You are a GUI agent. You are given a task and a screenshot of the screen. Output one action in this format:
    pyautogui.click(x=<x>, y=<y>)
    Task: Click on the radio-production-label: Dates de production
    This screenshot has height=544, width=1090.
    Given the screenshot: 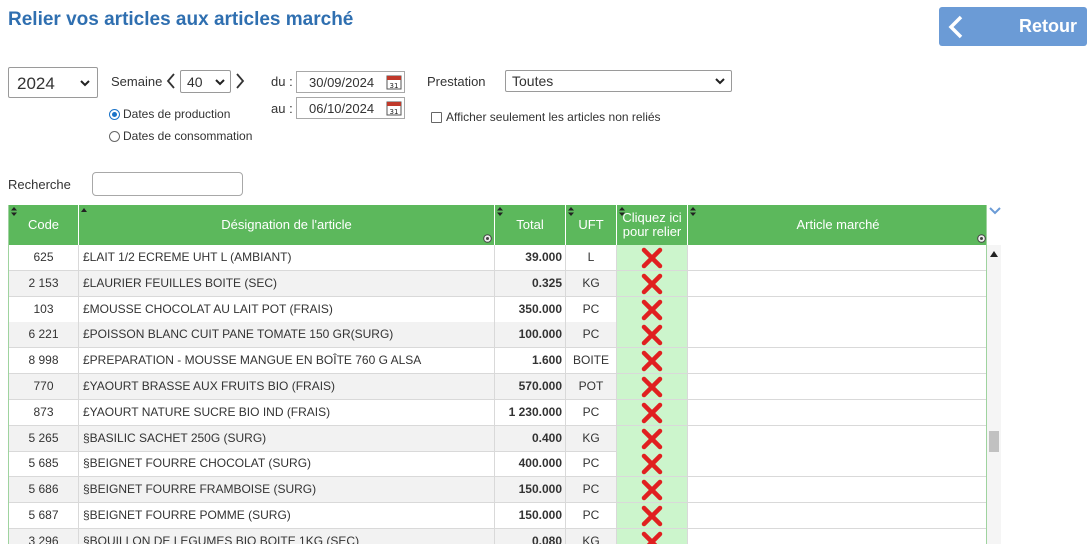 What is the action you would take?
    pyautogui.click(x=177, y=114)
    